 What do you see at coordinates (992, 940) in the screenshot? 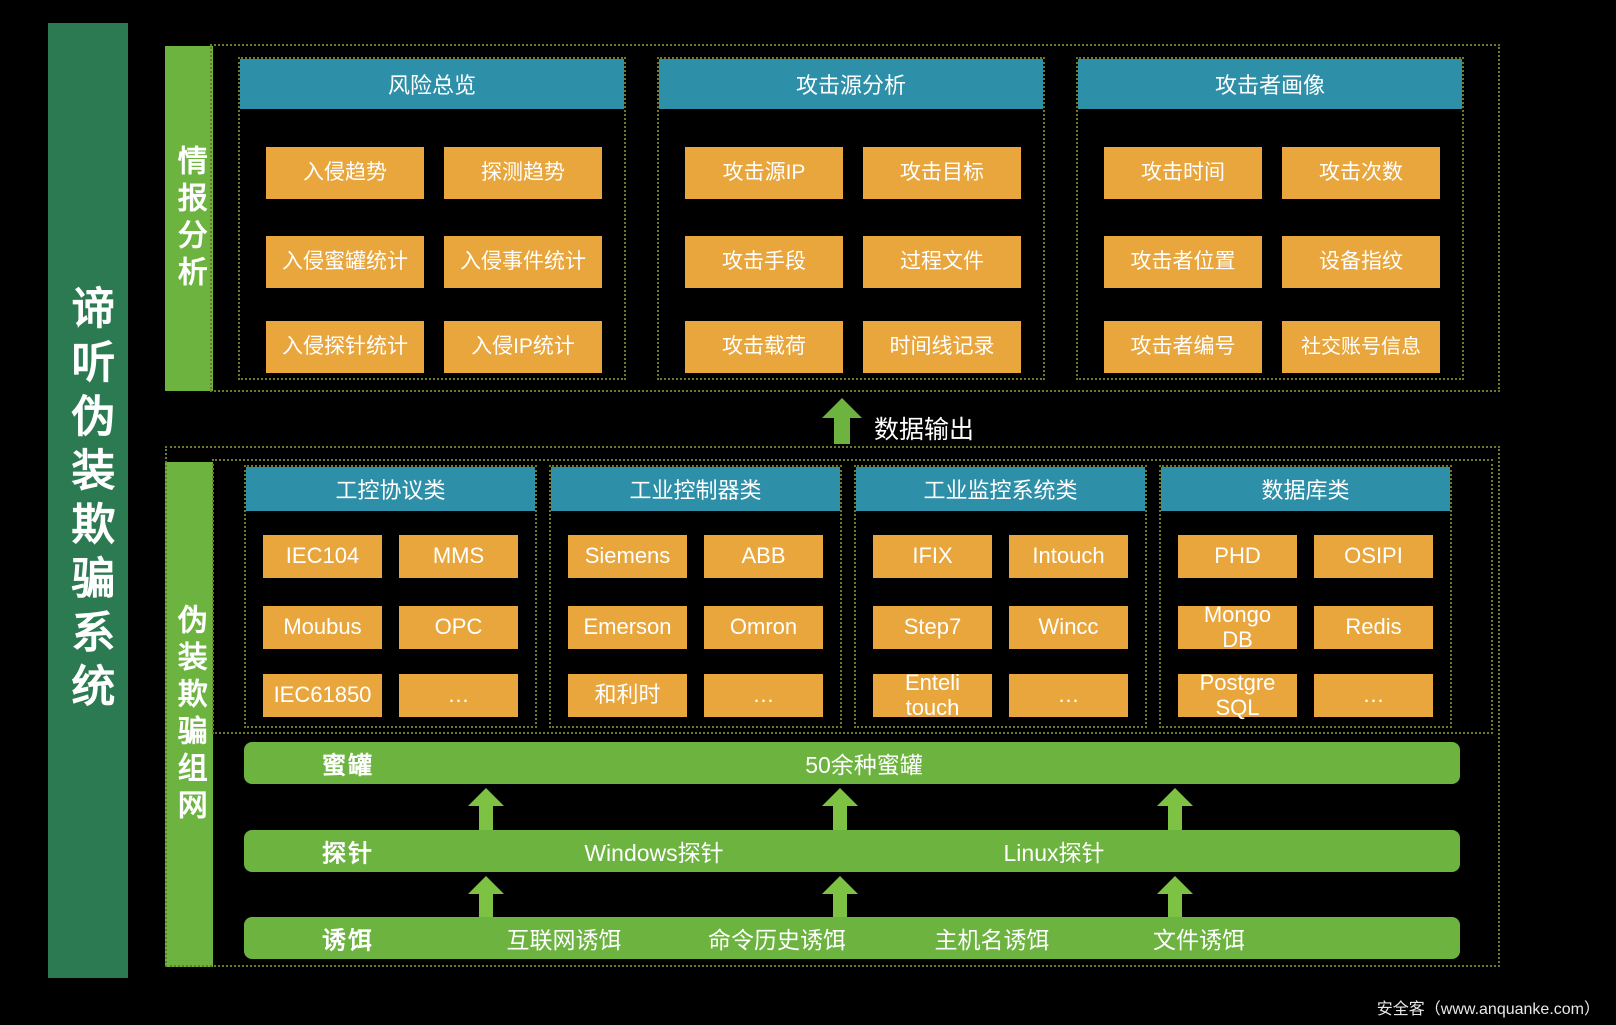
I see `bait-bar-item: 主机名诱饵` at bounding box center [992, 940].